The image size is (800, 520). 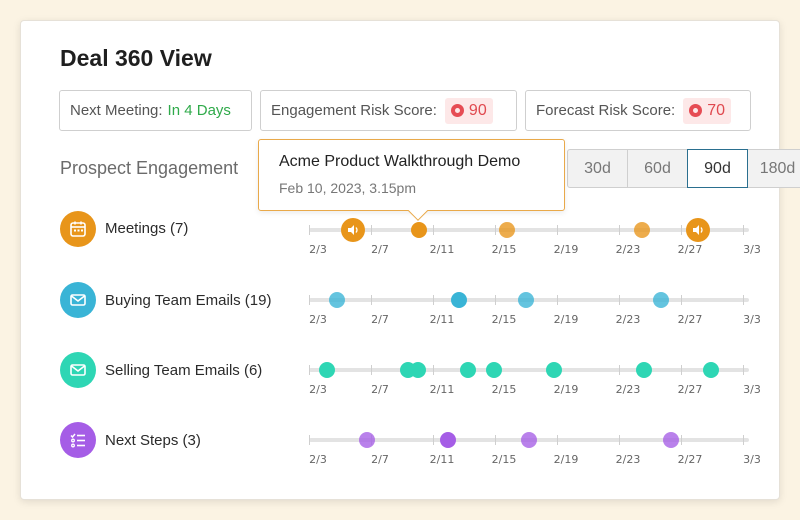 I want to click on range-90d-button: 90d, so click(x=717, y=168).